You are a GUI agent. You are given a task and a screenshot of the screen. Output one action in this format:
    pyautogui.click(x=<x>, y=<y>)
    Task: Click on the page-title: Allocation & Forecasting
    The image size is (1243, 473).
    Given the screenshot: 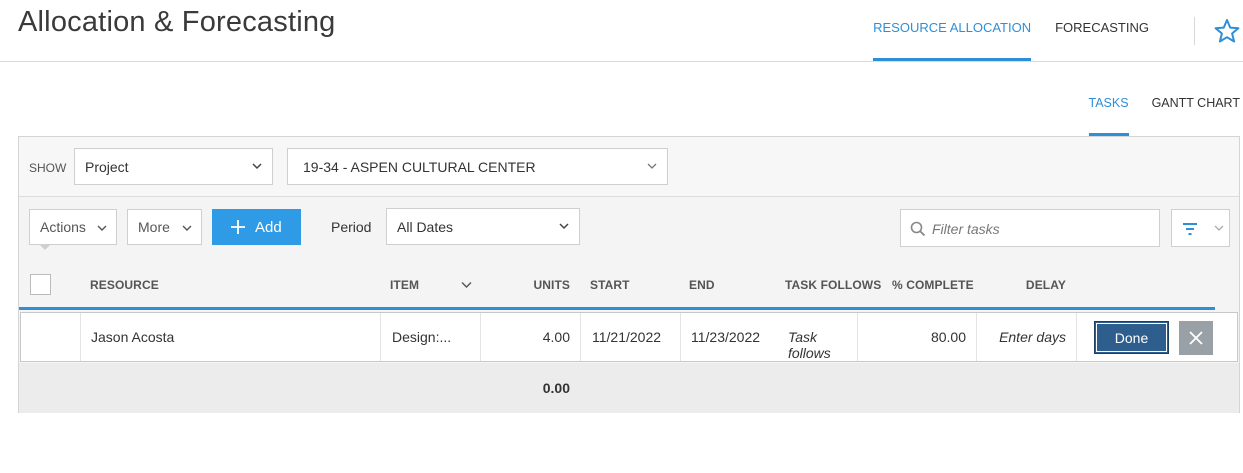 What is the action you would take?
    pyautogui.click(x=177, y=22)
    